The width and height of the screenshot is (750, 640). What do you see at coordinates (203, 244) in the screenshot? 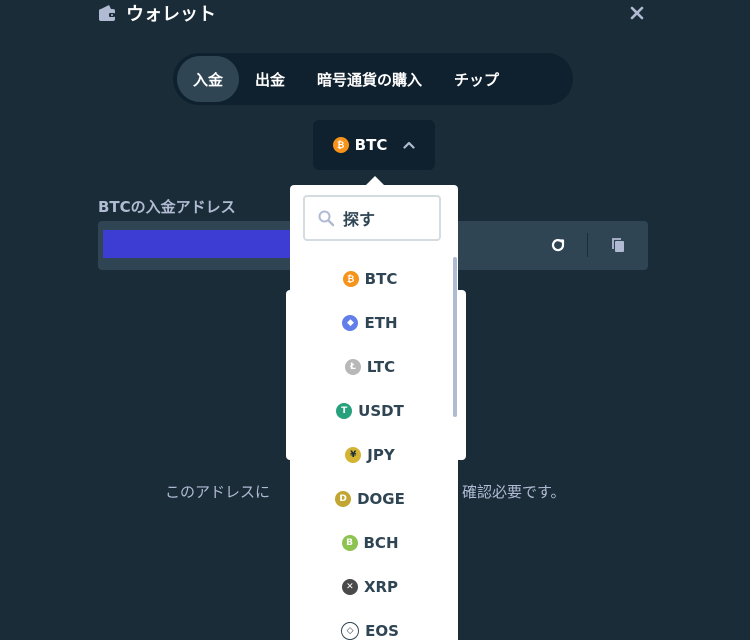
I see `deposit-address-value` at bounding box center [203, 244].